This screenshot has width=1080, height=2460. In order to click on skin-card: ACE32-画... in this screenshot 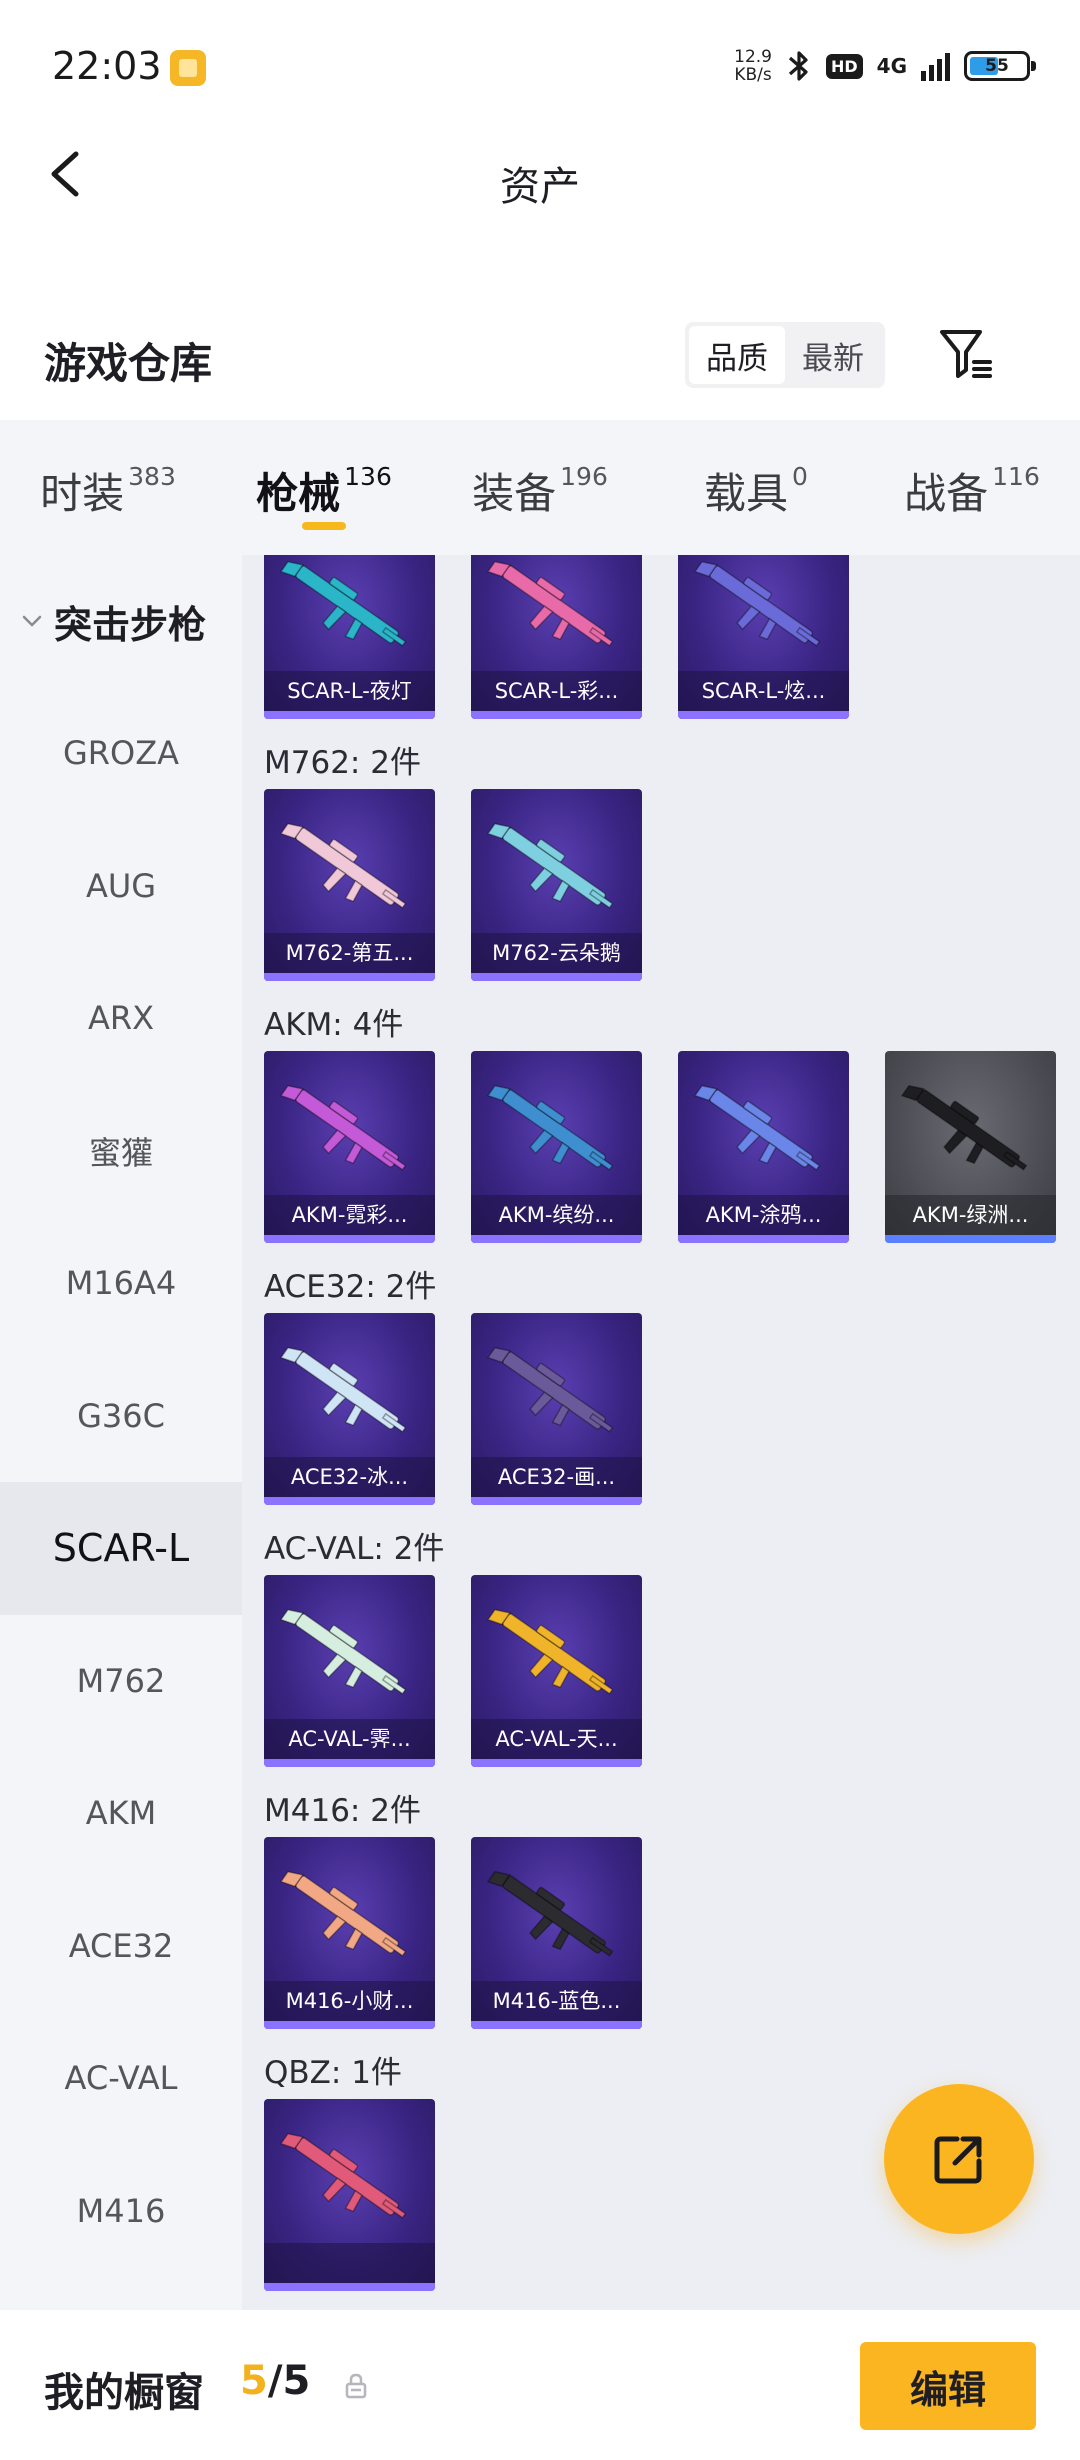, I will do `click(556, 1409)`.